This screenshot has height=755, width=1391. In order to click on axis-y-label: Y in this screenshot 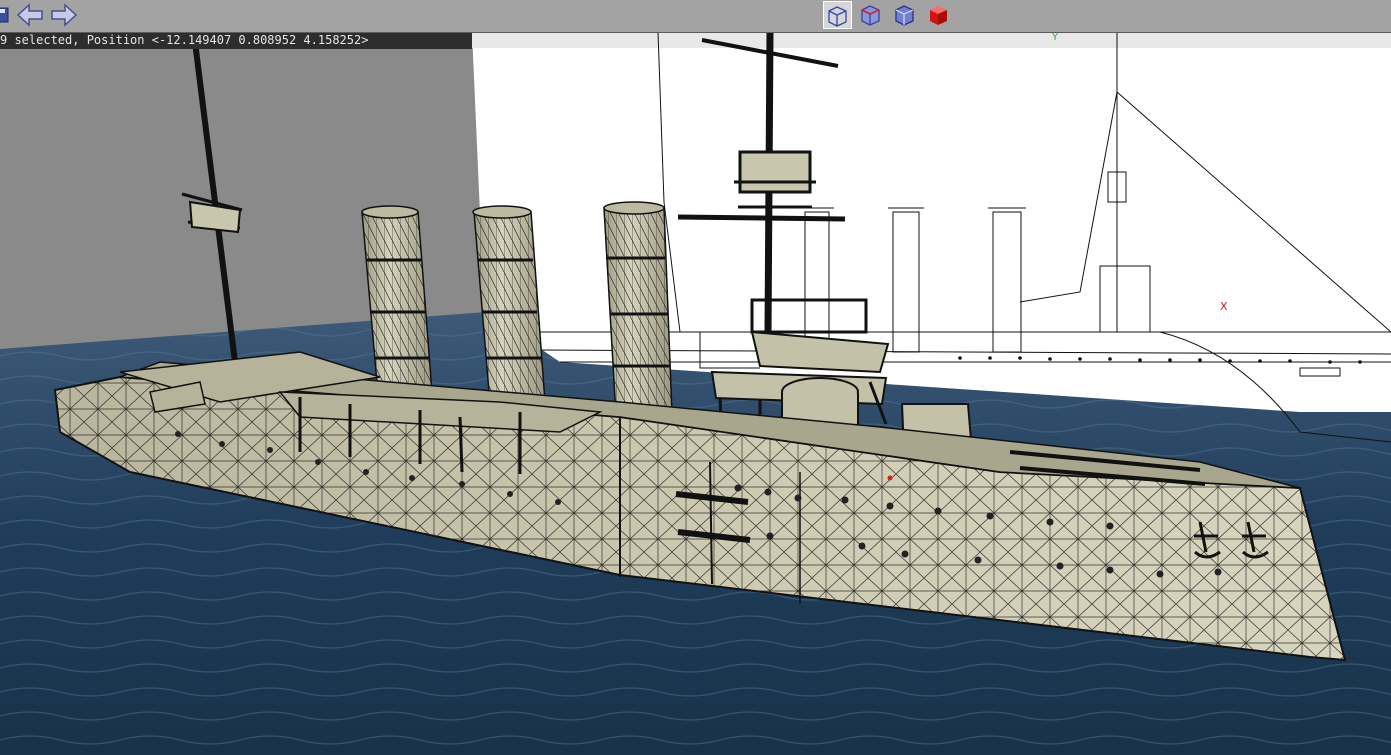, I will do `click(1055, 37)`.